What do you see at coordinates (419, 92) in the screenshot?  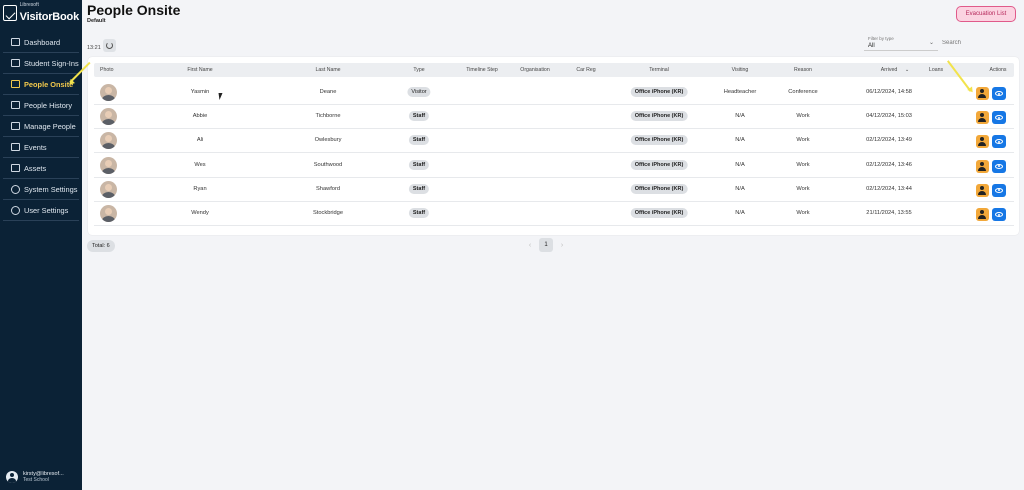 I see `type-badge: Visitor` at bounding box center [419, 92].